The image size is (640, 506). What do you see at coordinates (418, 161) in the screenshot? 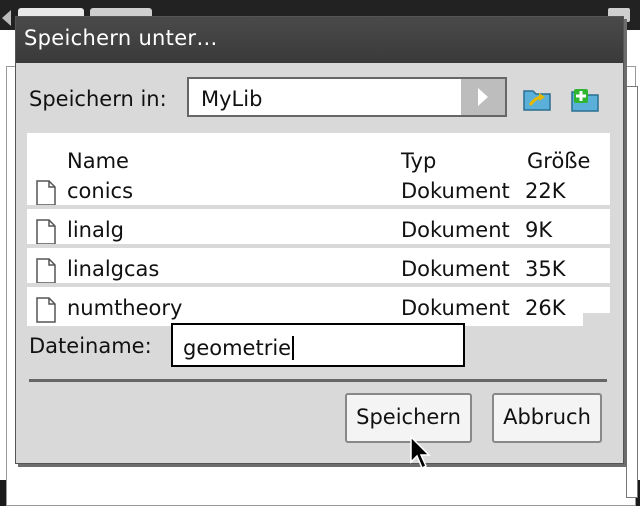
I see `column-header-type: Typ` at bounding box center [418, 161].